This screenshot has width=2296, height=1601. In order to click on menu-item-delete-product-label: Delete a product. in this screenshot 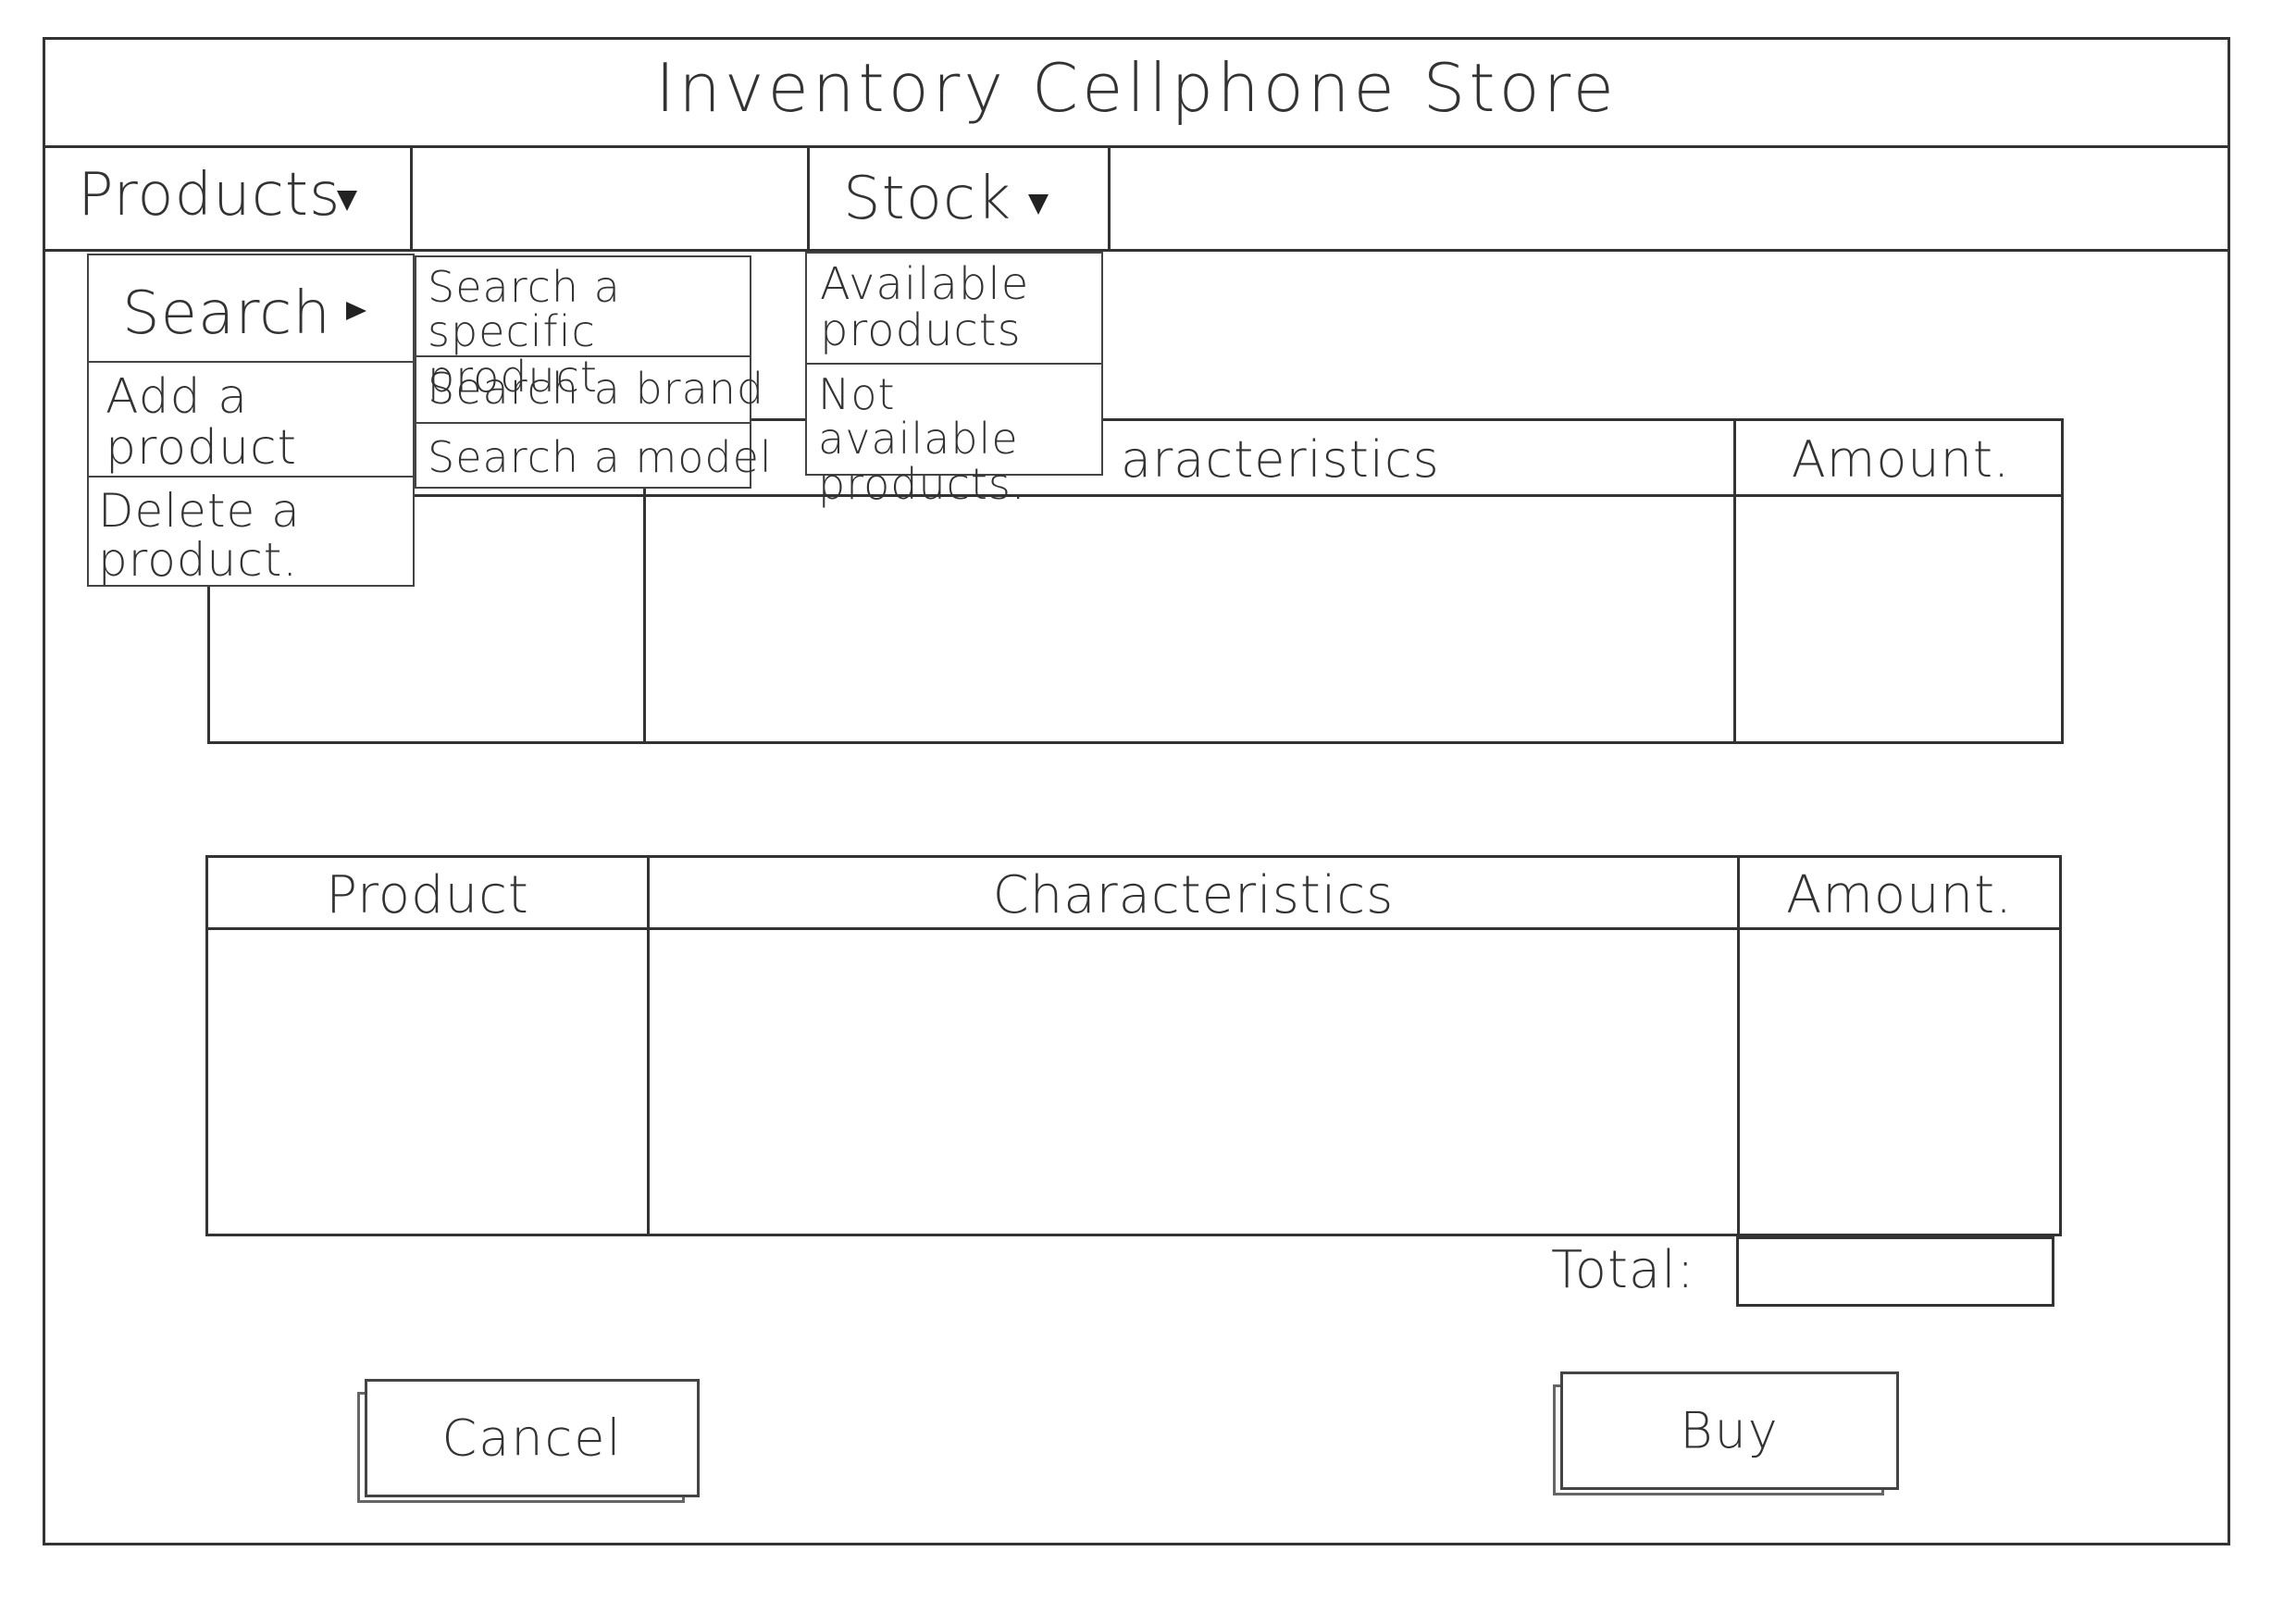, I will do `click(200, 536)`.